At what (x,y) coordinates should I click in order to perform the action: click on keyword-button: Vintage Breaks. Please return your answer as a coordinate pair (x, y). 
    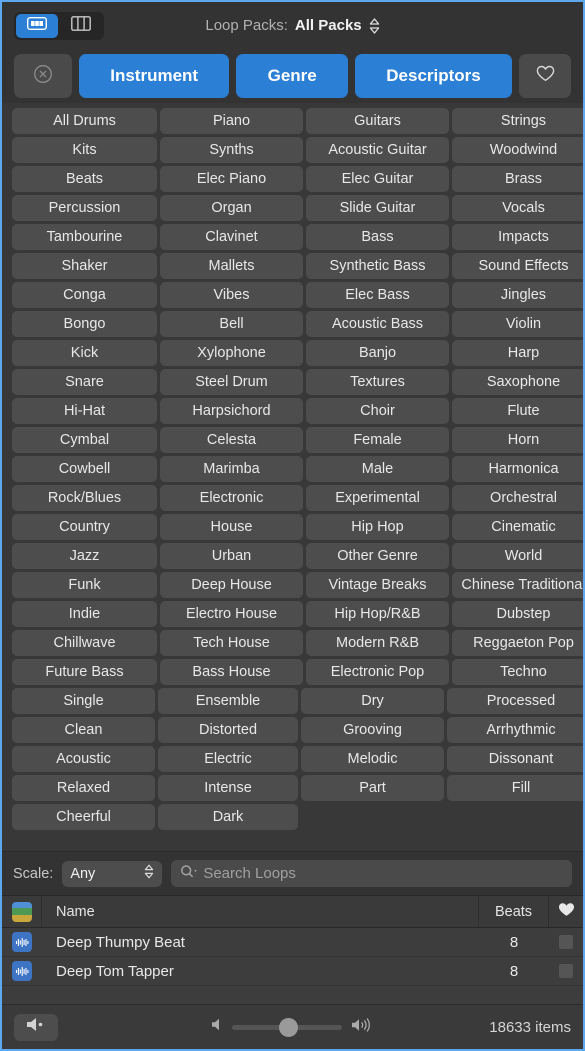
    Looking at the image, I should click on (377, 585).